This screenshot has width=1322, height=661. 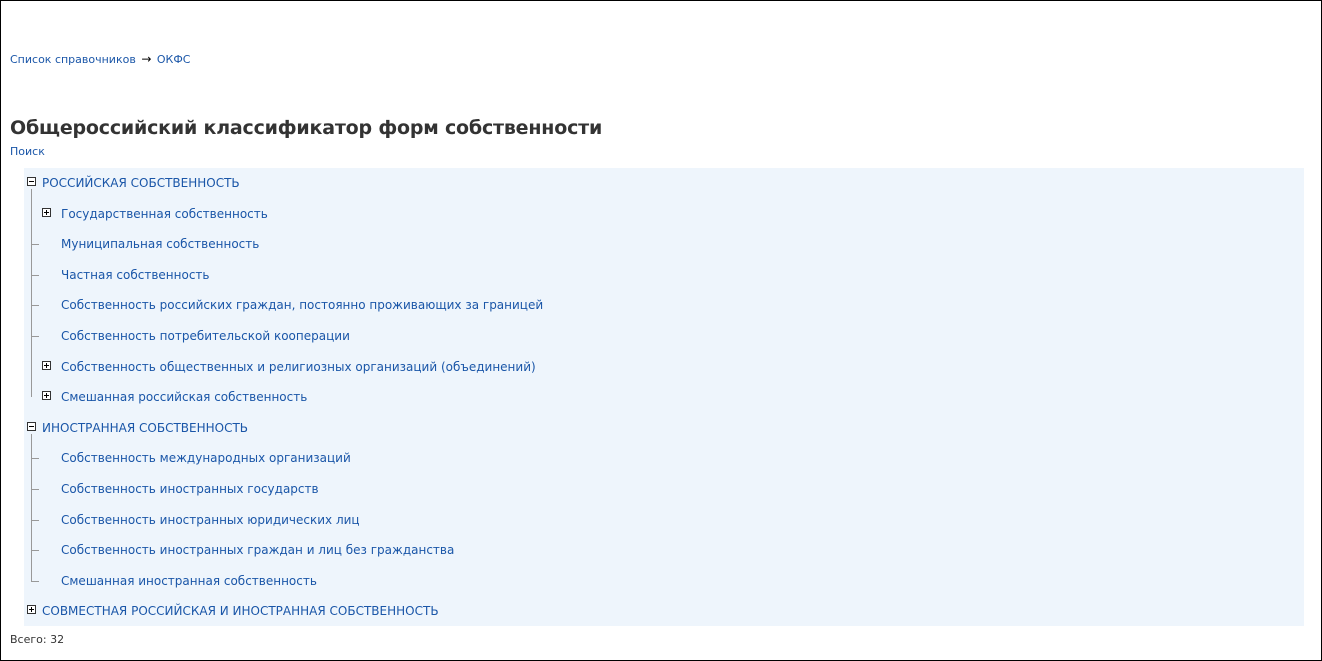 I want to click on search-link: Поиск, so click(x=27, y=151).